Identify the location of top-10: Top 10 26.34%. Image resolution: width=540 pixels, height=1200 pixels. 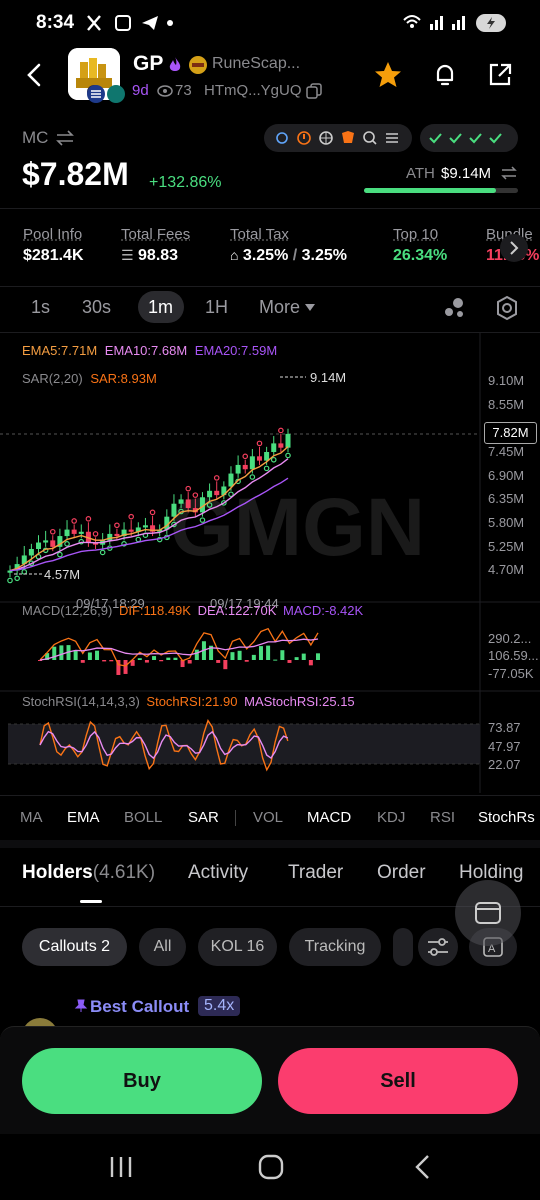
(420, 245).